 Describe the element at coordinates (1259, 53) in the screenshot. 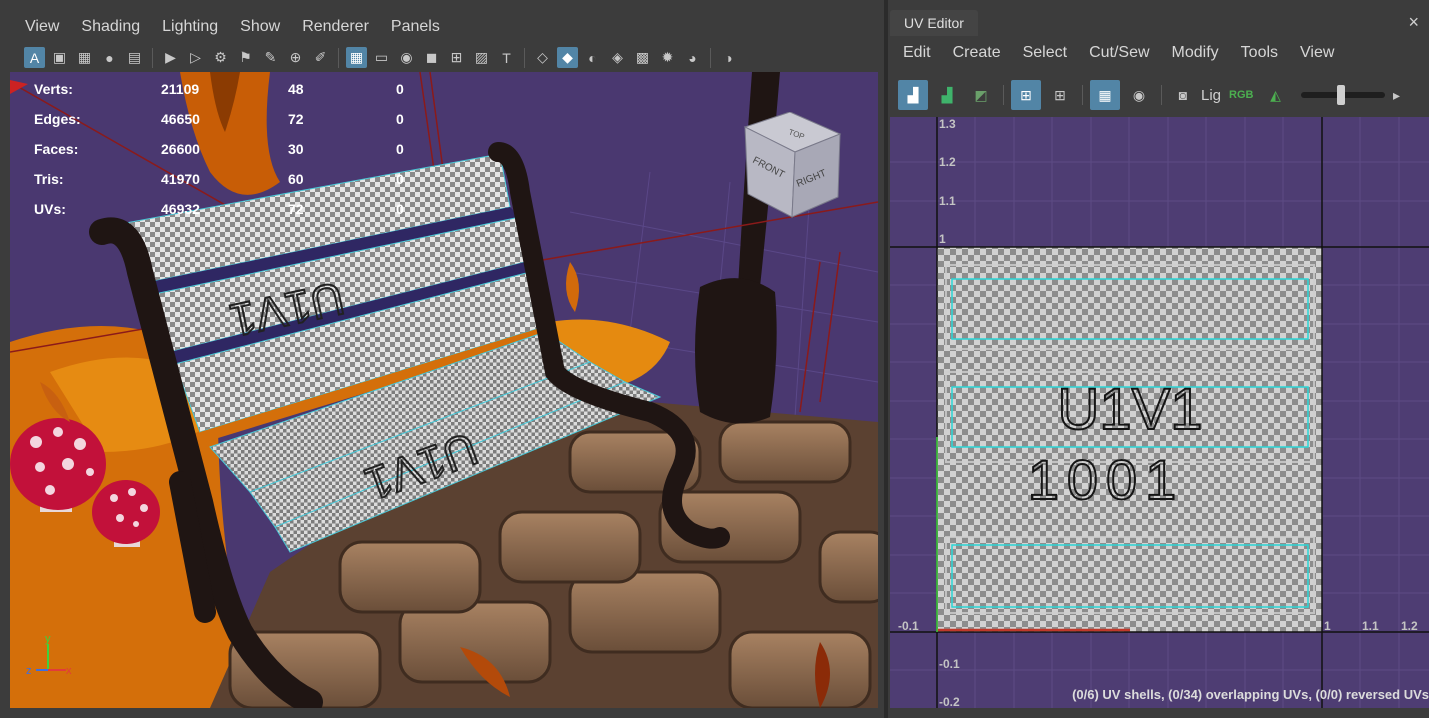

I see `menu-tools: Tools` at that location.